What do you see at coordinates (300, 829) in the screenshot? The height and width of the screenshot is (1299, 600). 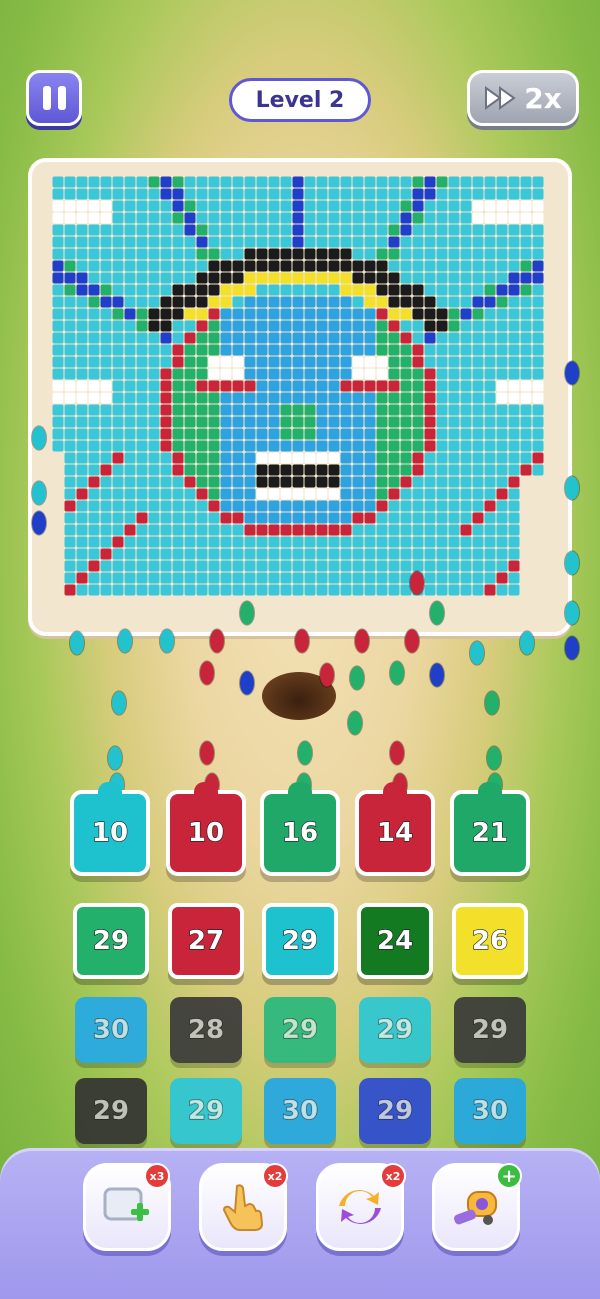 I see `collector-slot: 16` at bounding box center [300, 829].